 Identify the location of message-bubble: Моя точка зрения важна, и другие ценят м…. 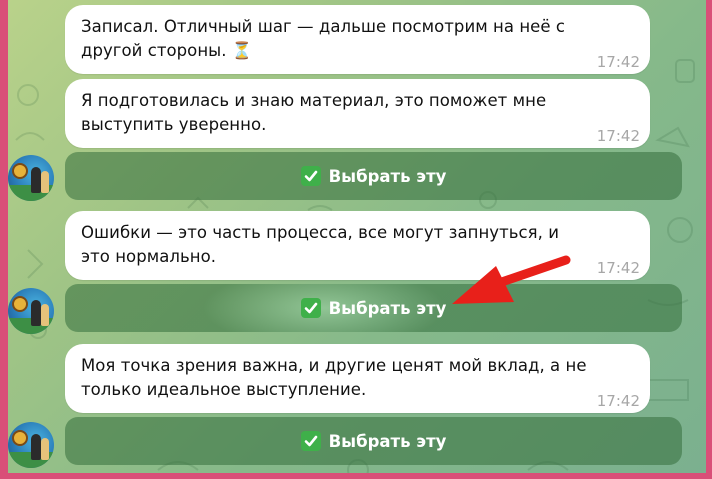
(357, 378).